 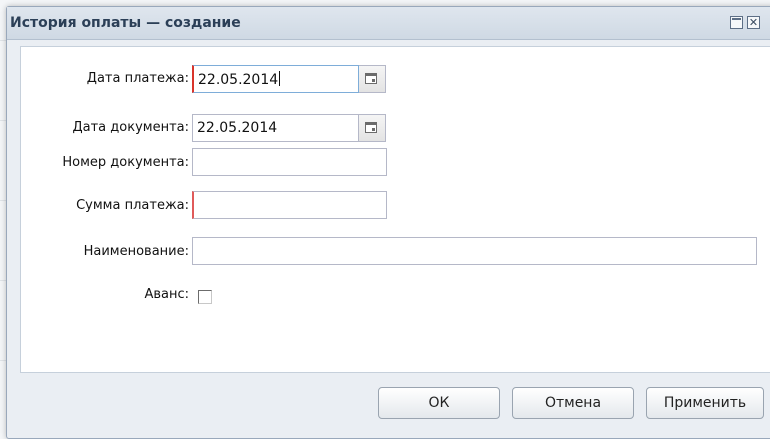 I want to click on payment-date-calendar-button, so click(x=372, y=79).